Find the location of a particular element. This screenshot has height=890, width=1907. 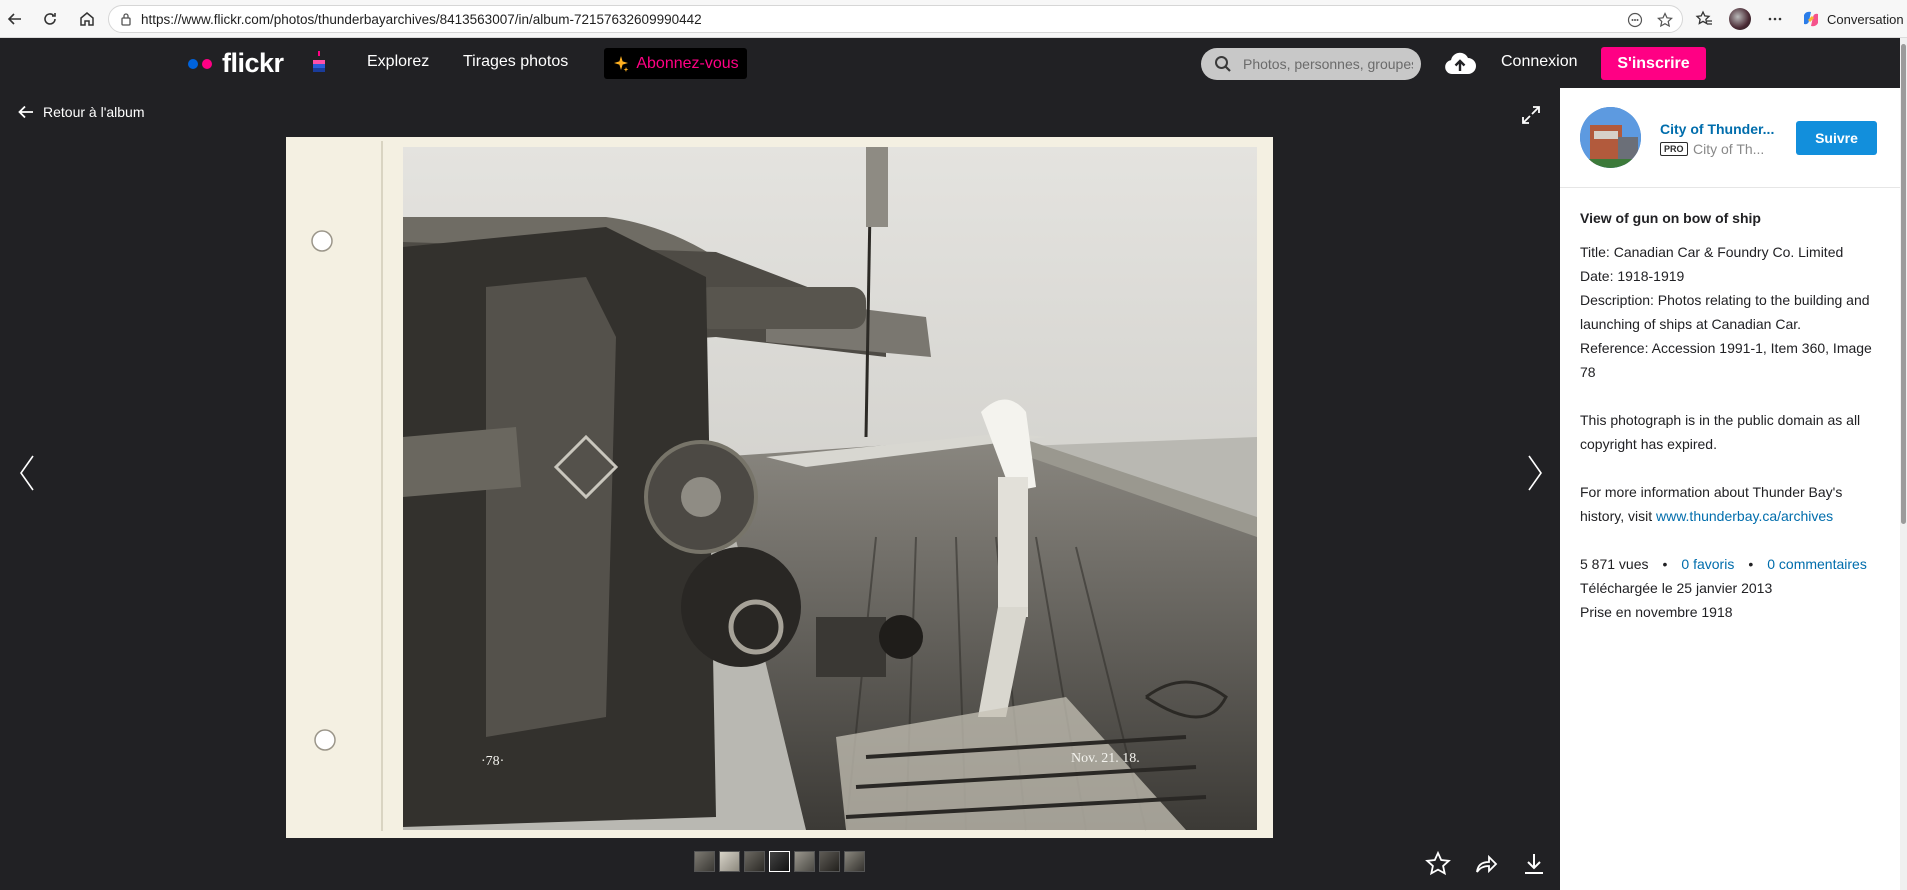

stats-row: 5 871 vues • 0 favoris • 0 commentaires is located at coordinates (1732, 564).